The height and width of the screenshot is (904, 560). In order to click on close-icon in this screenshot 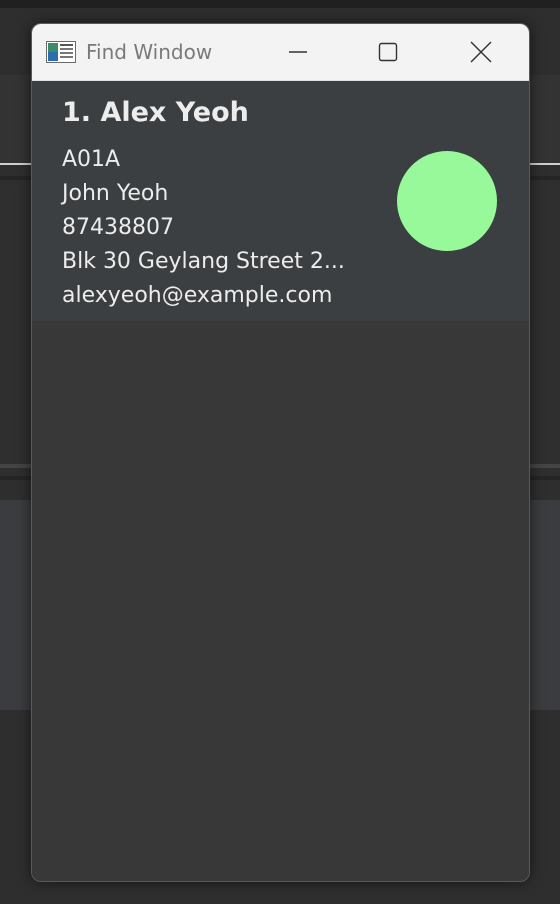, I will do `click(481, 52)`.